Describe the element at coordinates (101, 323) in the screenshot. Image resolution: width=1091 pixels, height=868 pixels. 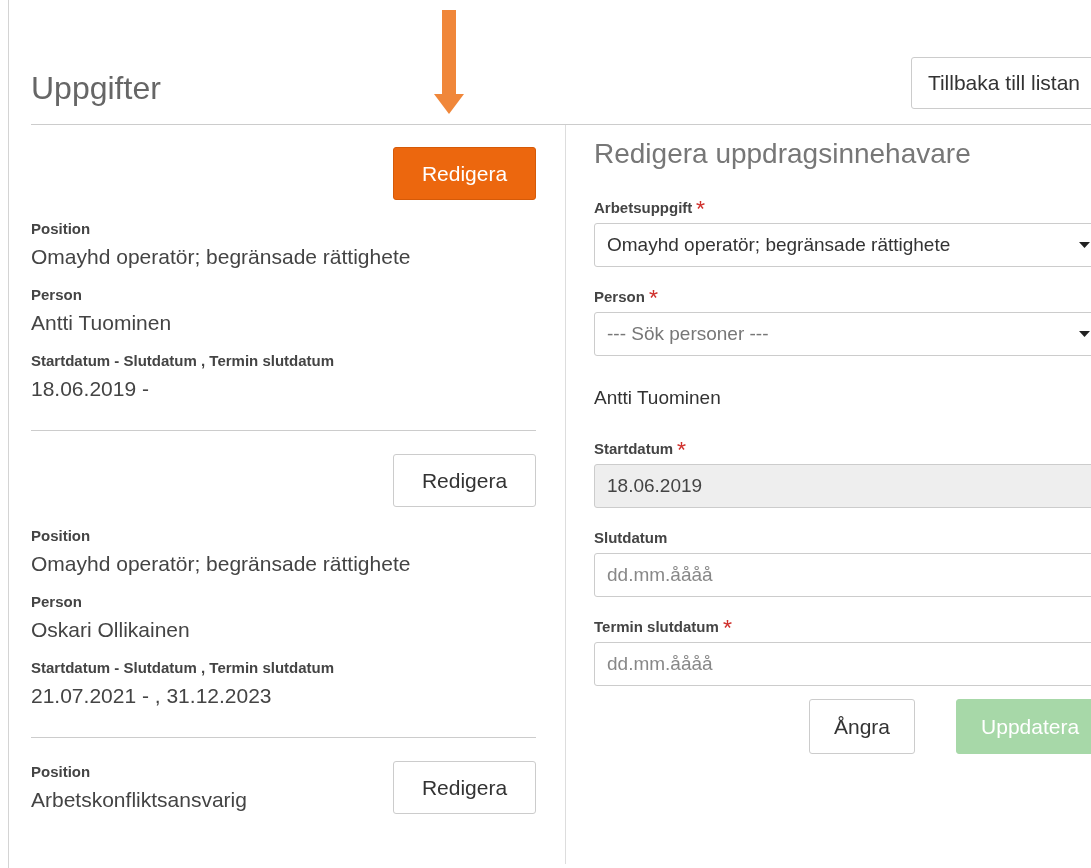
I see `field-value: Antti Tuominen` at that location.